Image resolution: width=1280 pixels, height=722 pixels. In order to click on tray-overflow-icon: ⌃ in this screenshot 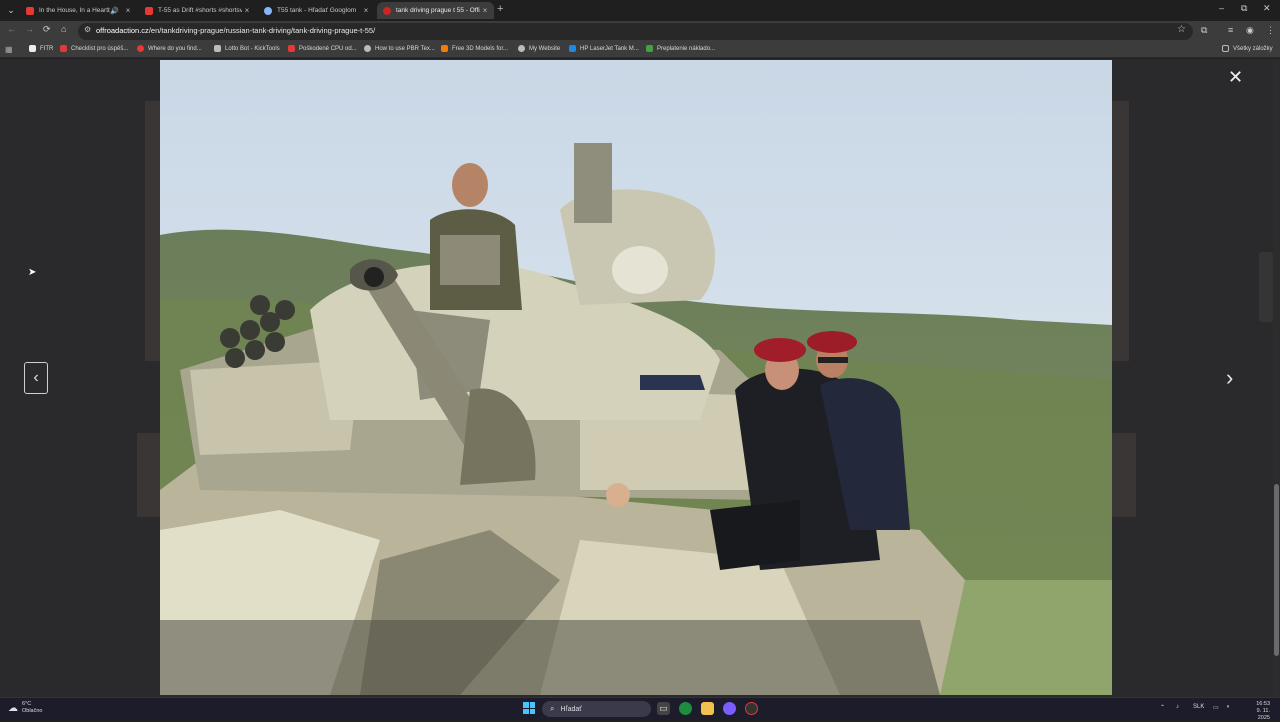, I will do `click(1162, 707)`.